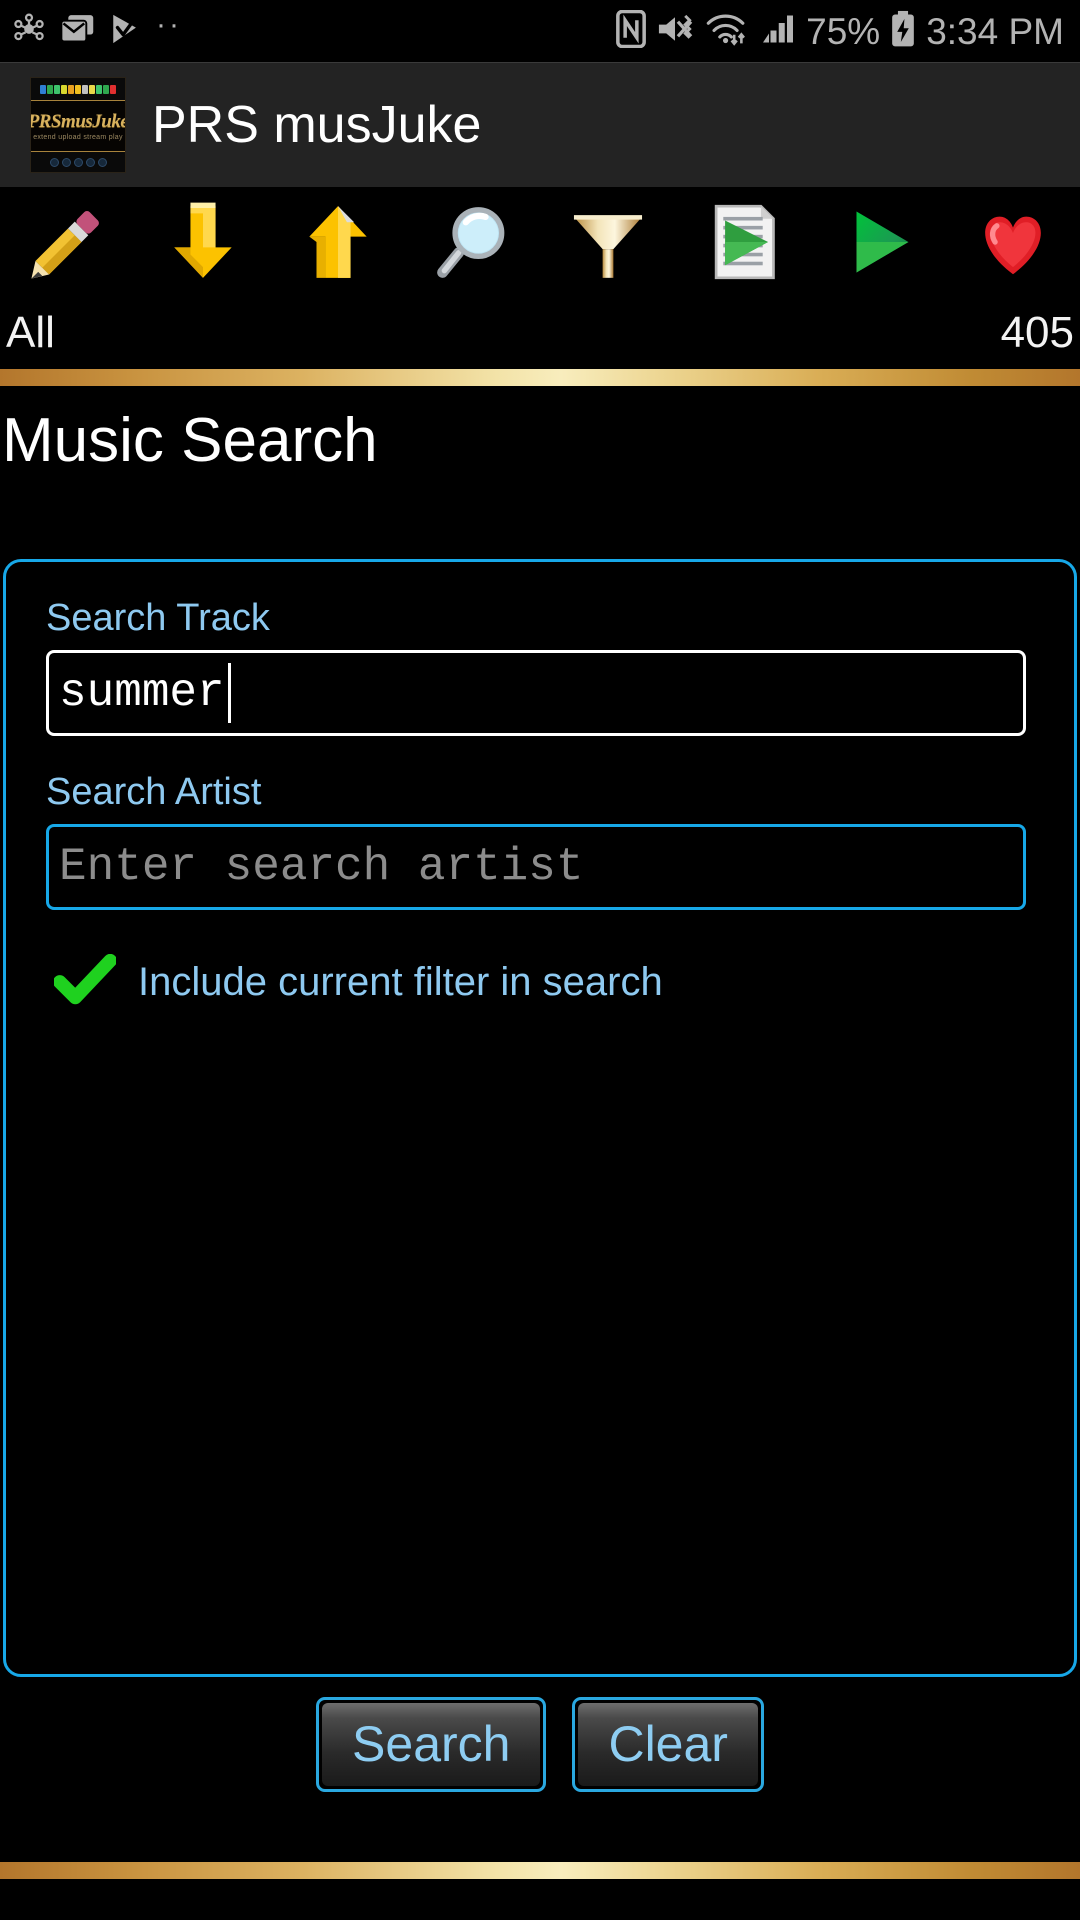  I want to click on clear-button-label: Clear, so click(668, 1744).